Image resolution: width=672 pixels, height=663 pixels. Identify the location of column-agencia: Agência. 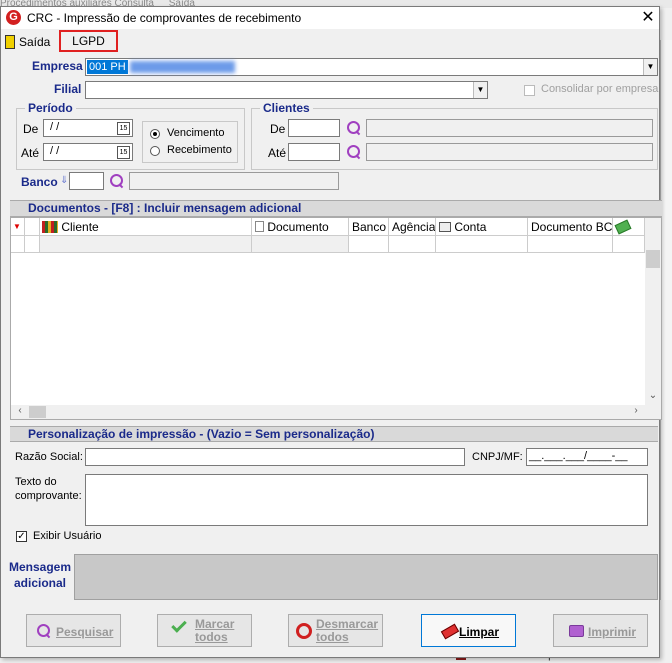
(412, 227).